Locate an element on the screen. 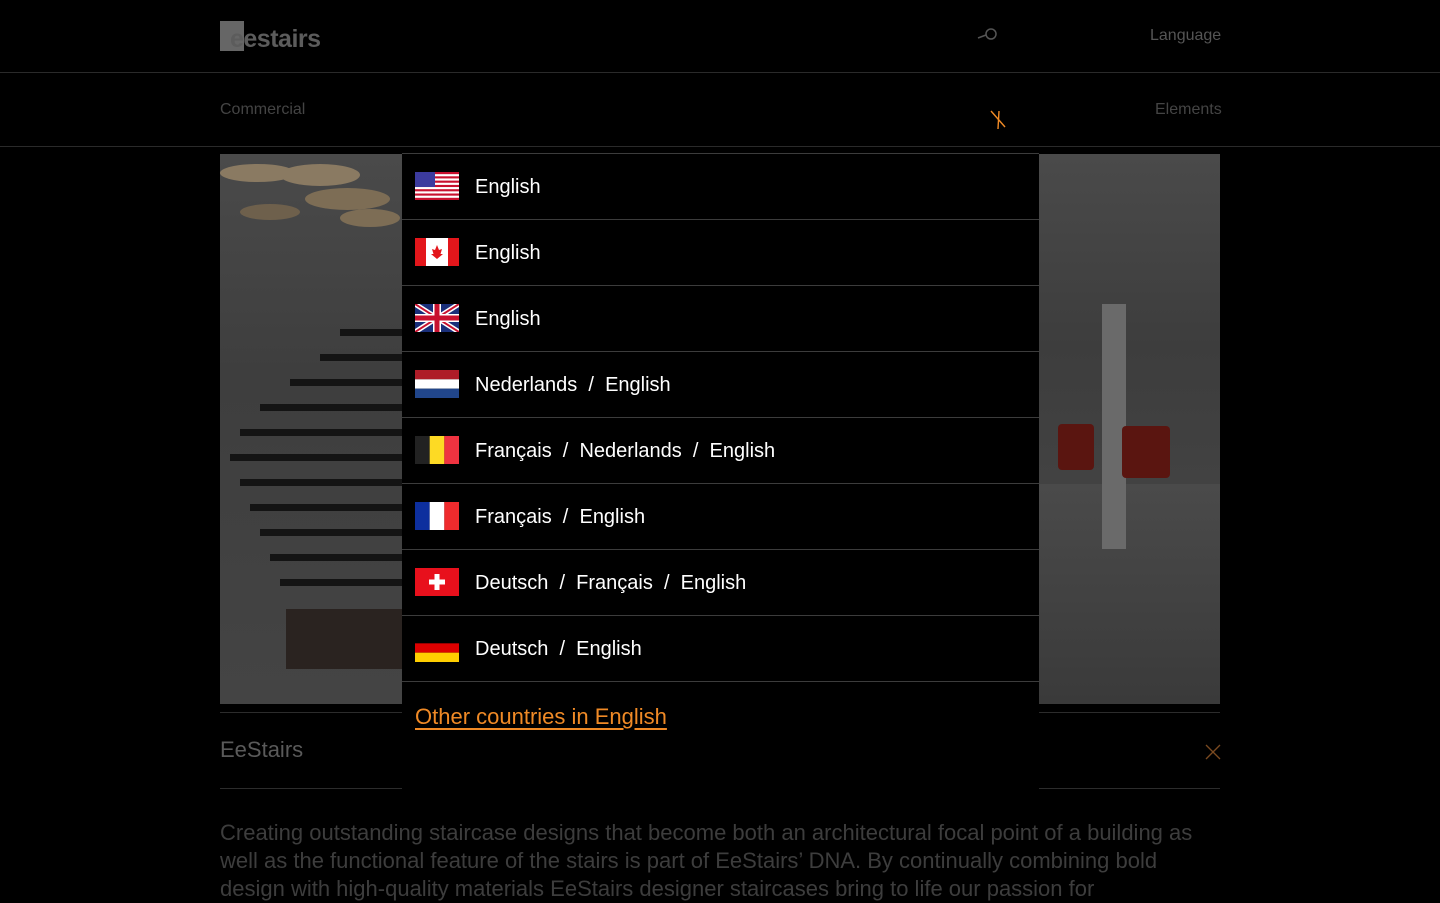 The width and height of the screenshot is (1440, 903). language-option-label: Deutsch / English is located at coordinates (558, 649).